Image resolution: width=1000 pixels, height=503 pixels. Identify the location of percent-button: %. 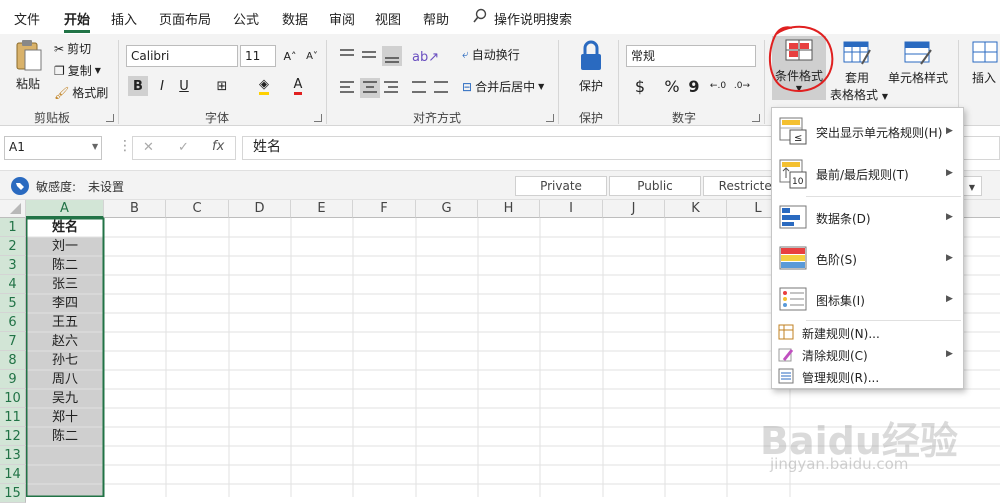
(672, 86).